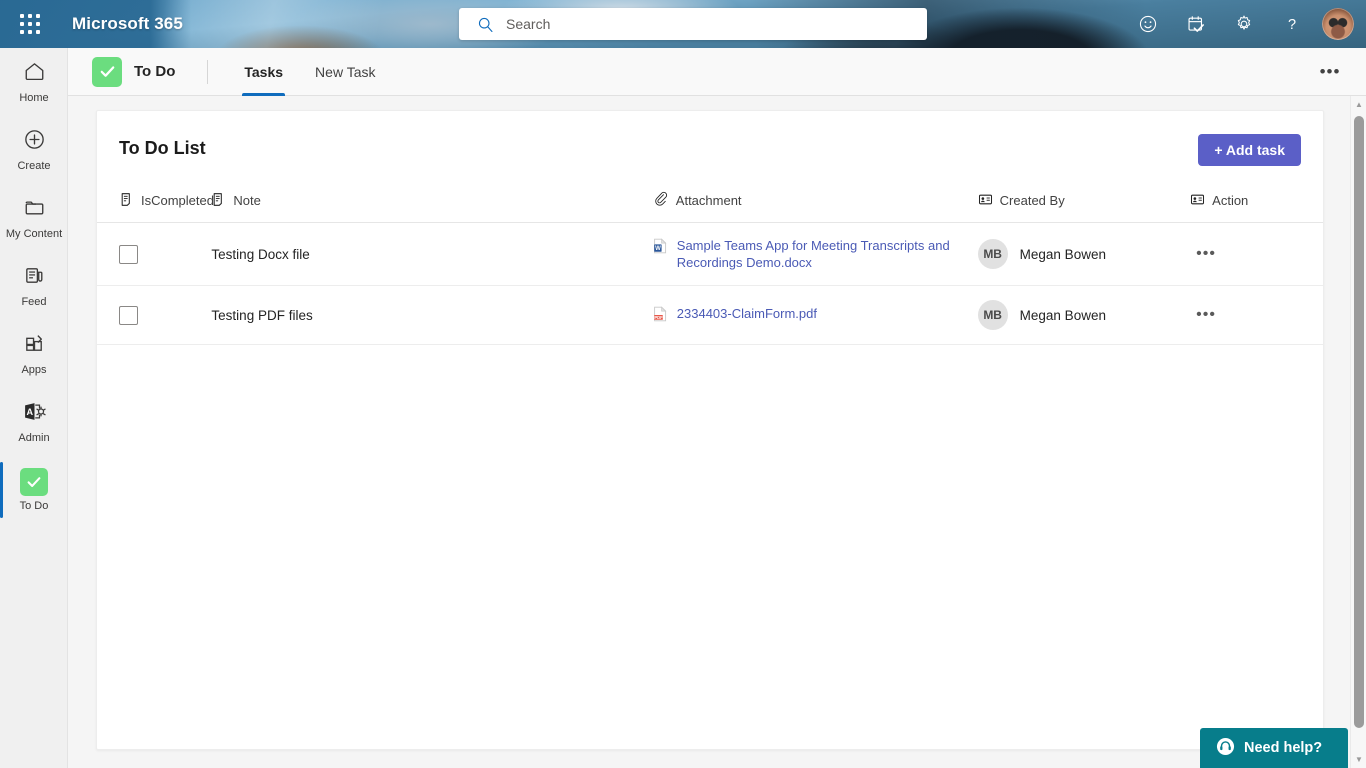  Describe the element at coordinates (1358, 759) in the screenshot. I see `scroll-down-arrow: ▼` at that location.